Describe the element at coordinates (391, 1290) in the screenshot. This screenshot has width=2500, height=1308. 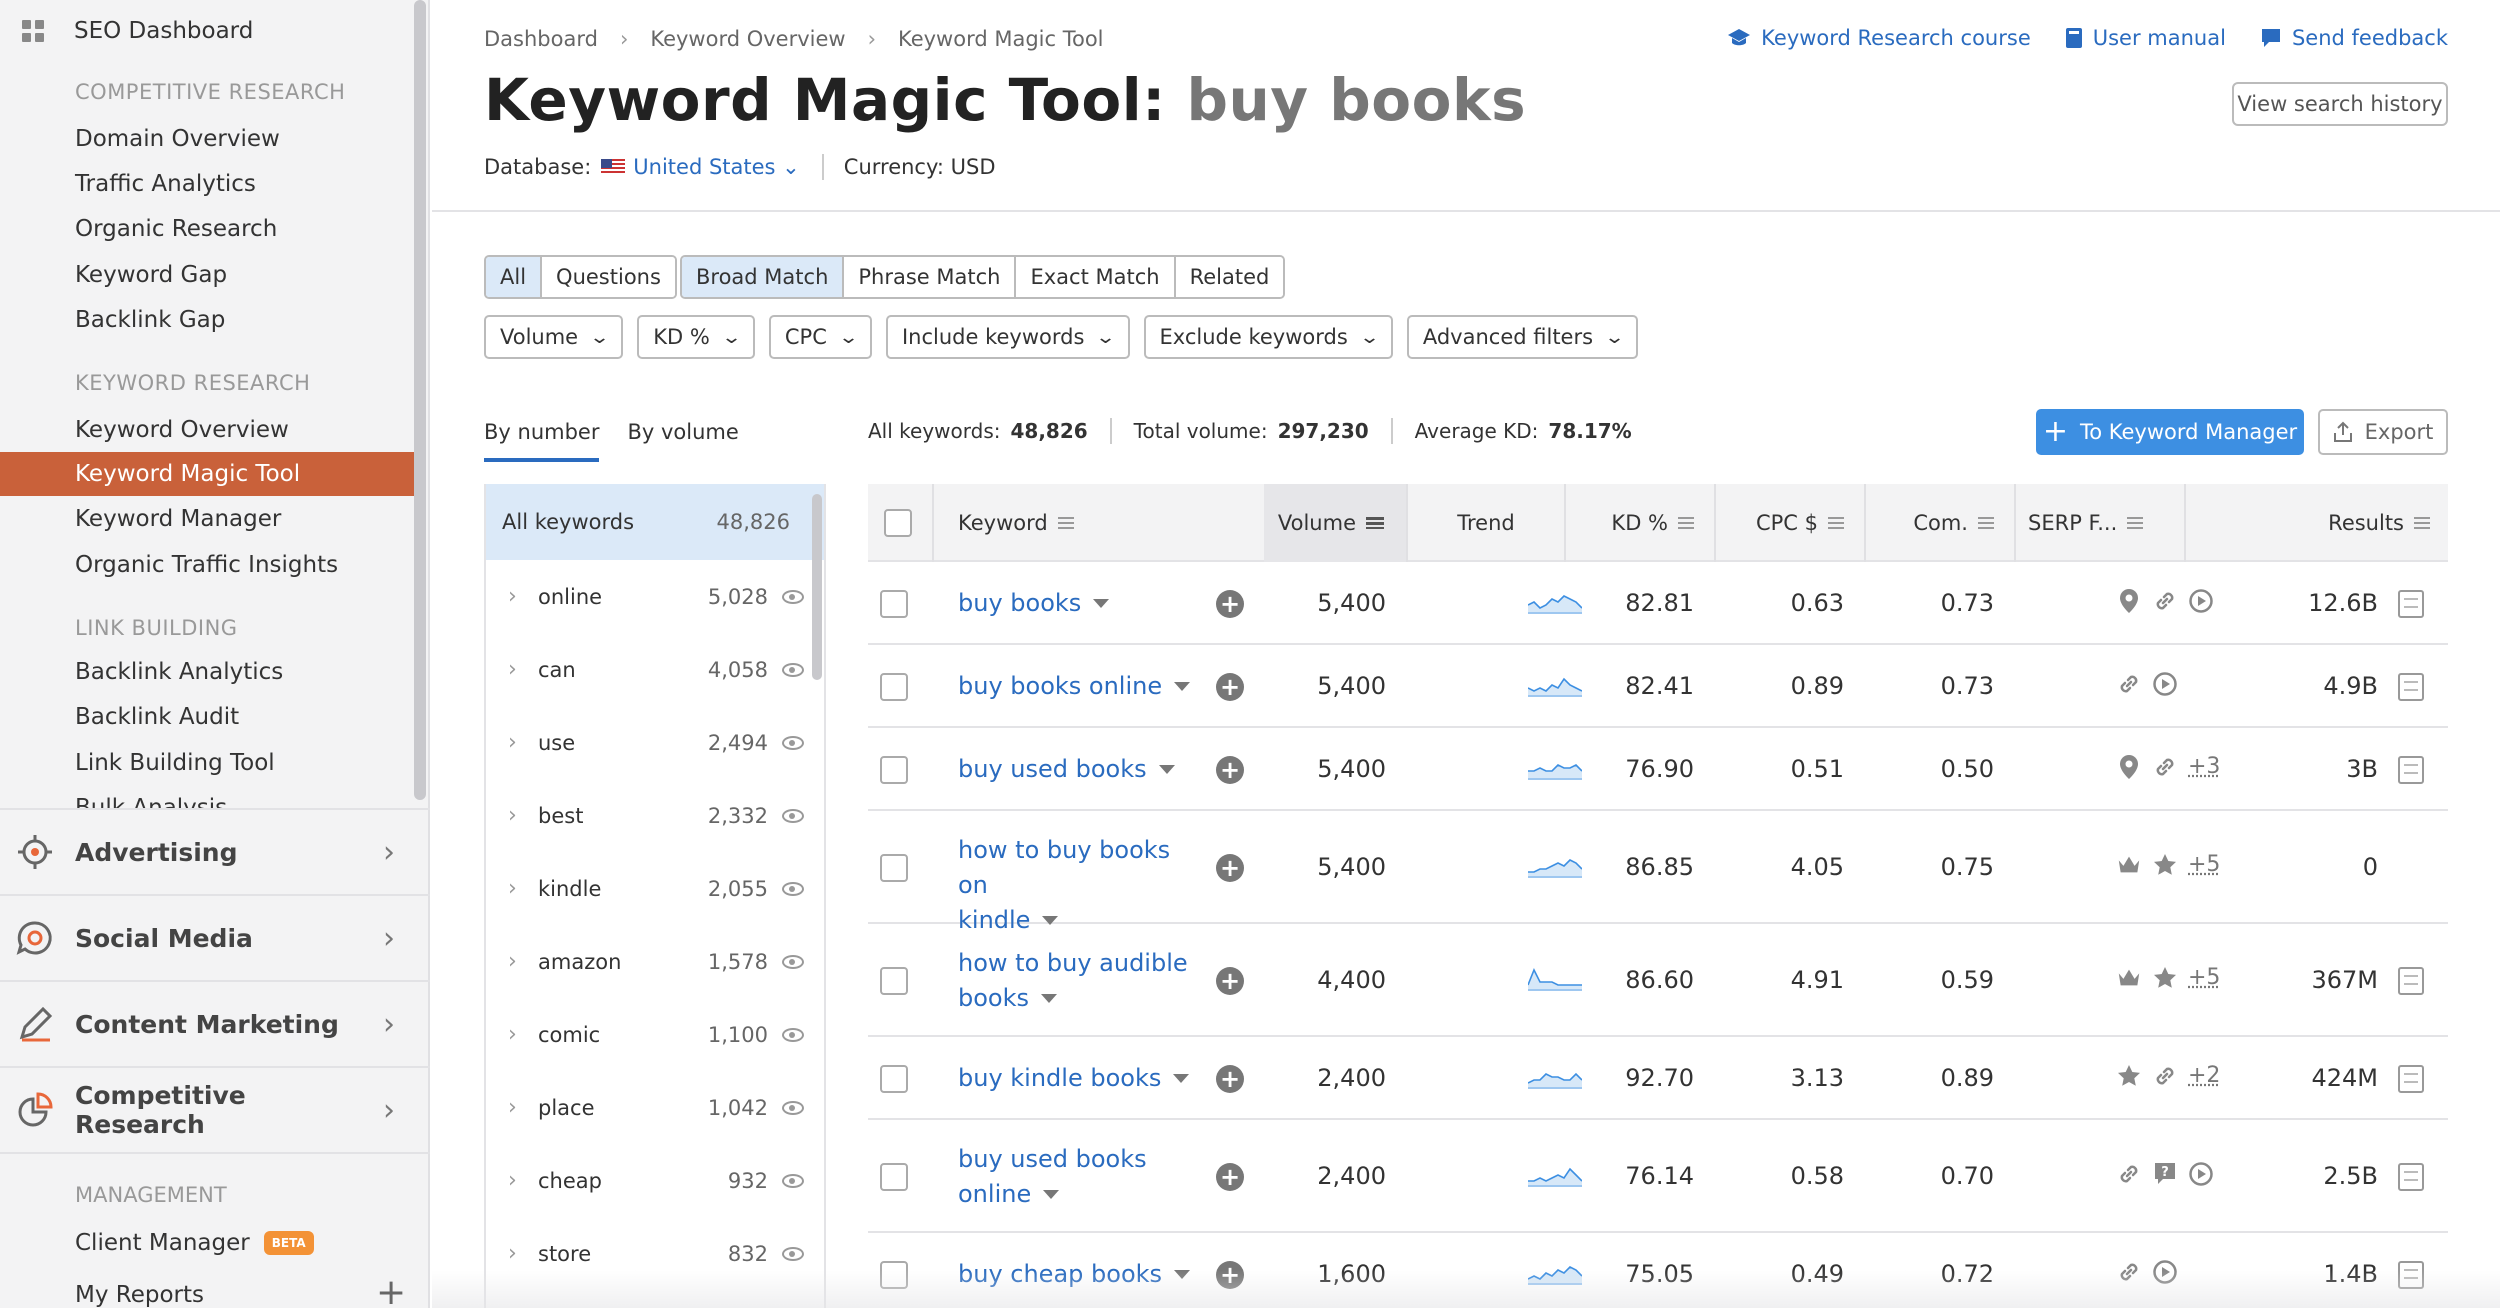
I see `add-report-plus-icon: +` at that location.